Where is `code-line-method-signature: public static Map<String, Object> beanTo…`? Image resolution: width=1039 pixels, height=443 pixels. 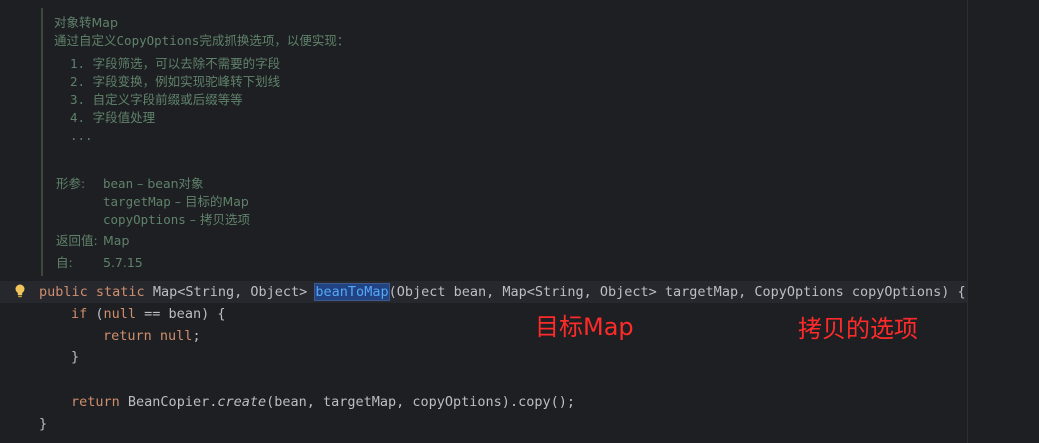 code-line-method-signature: public static Map<String, Object> beanTo… is located at coordinates (502, 292).